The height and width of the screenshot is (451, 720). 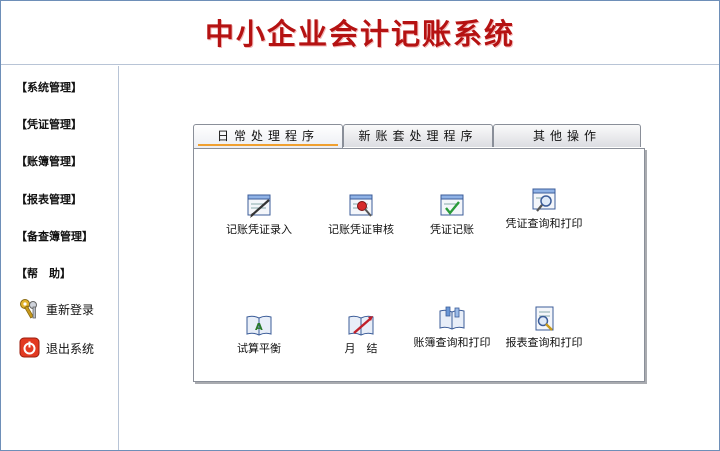 I want to click on launcher-report-query-print: 报表查询和打印, so click(x=544, y=333).